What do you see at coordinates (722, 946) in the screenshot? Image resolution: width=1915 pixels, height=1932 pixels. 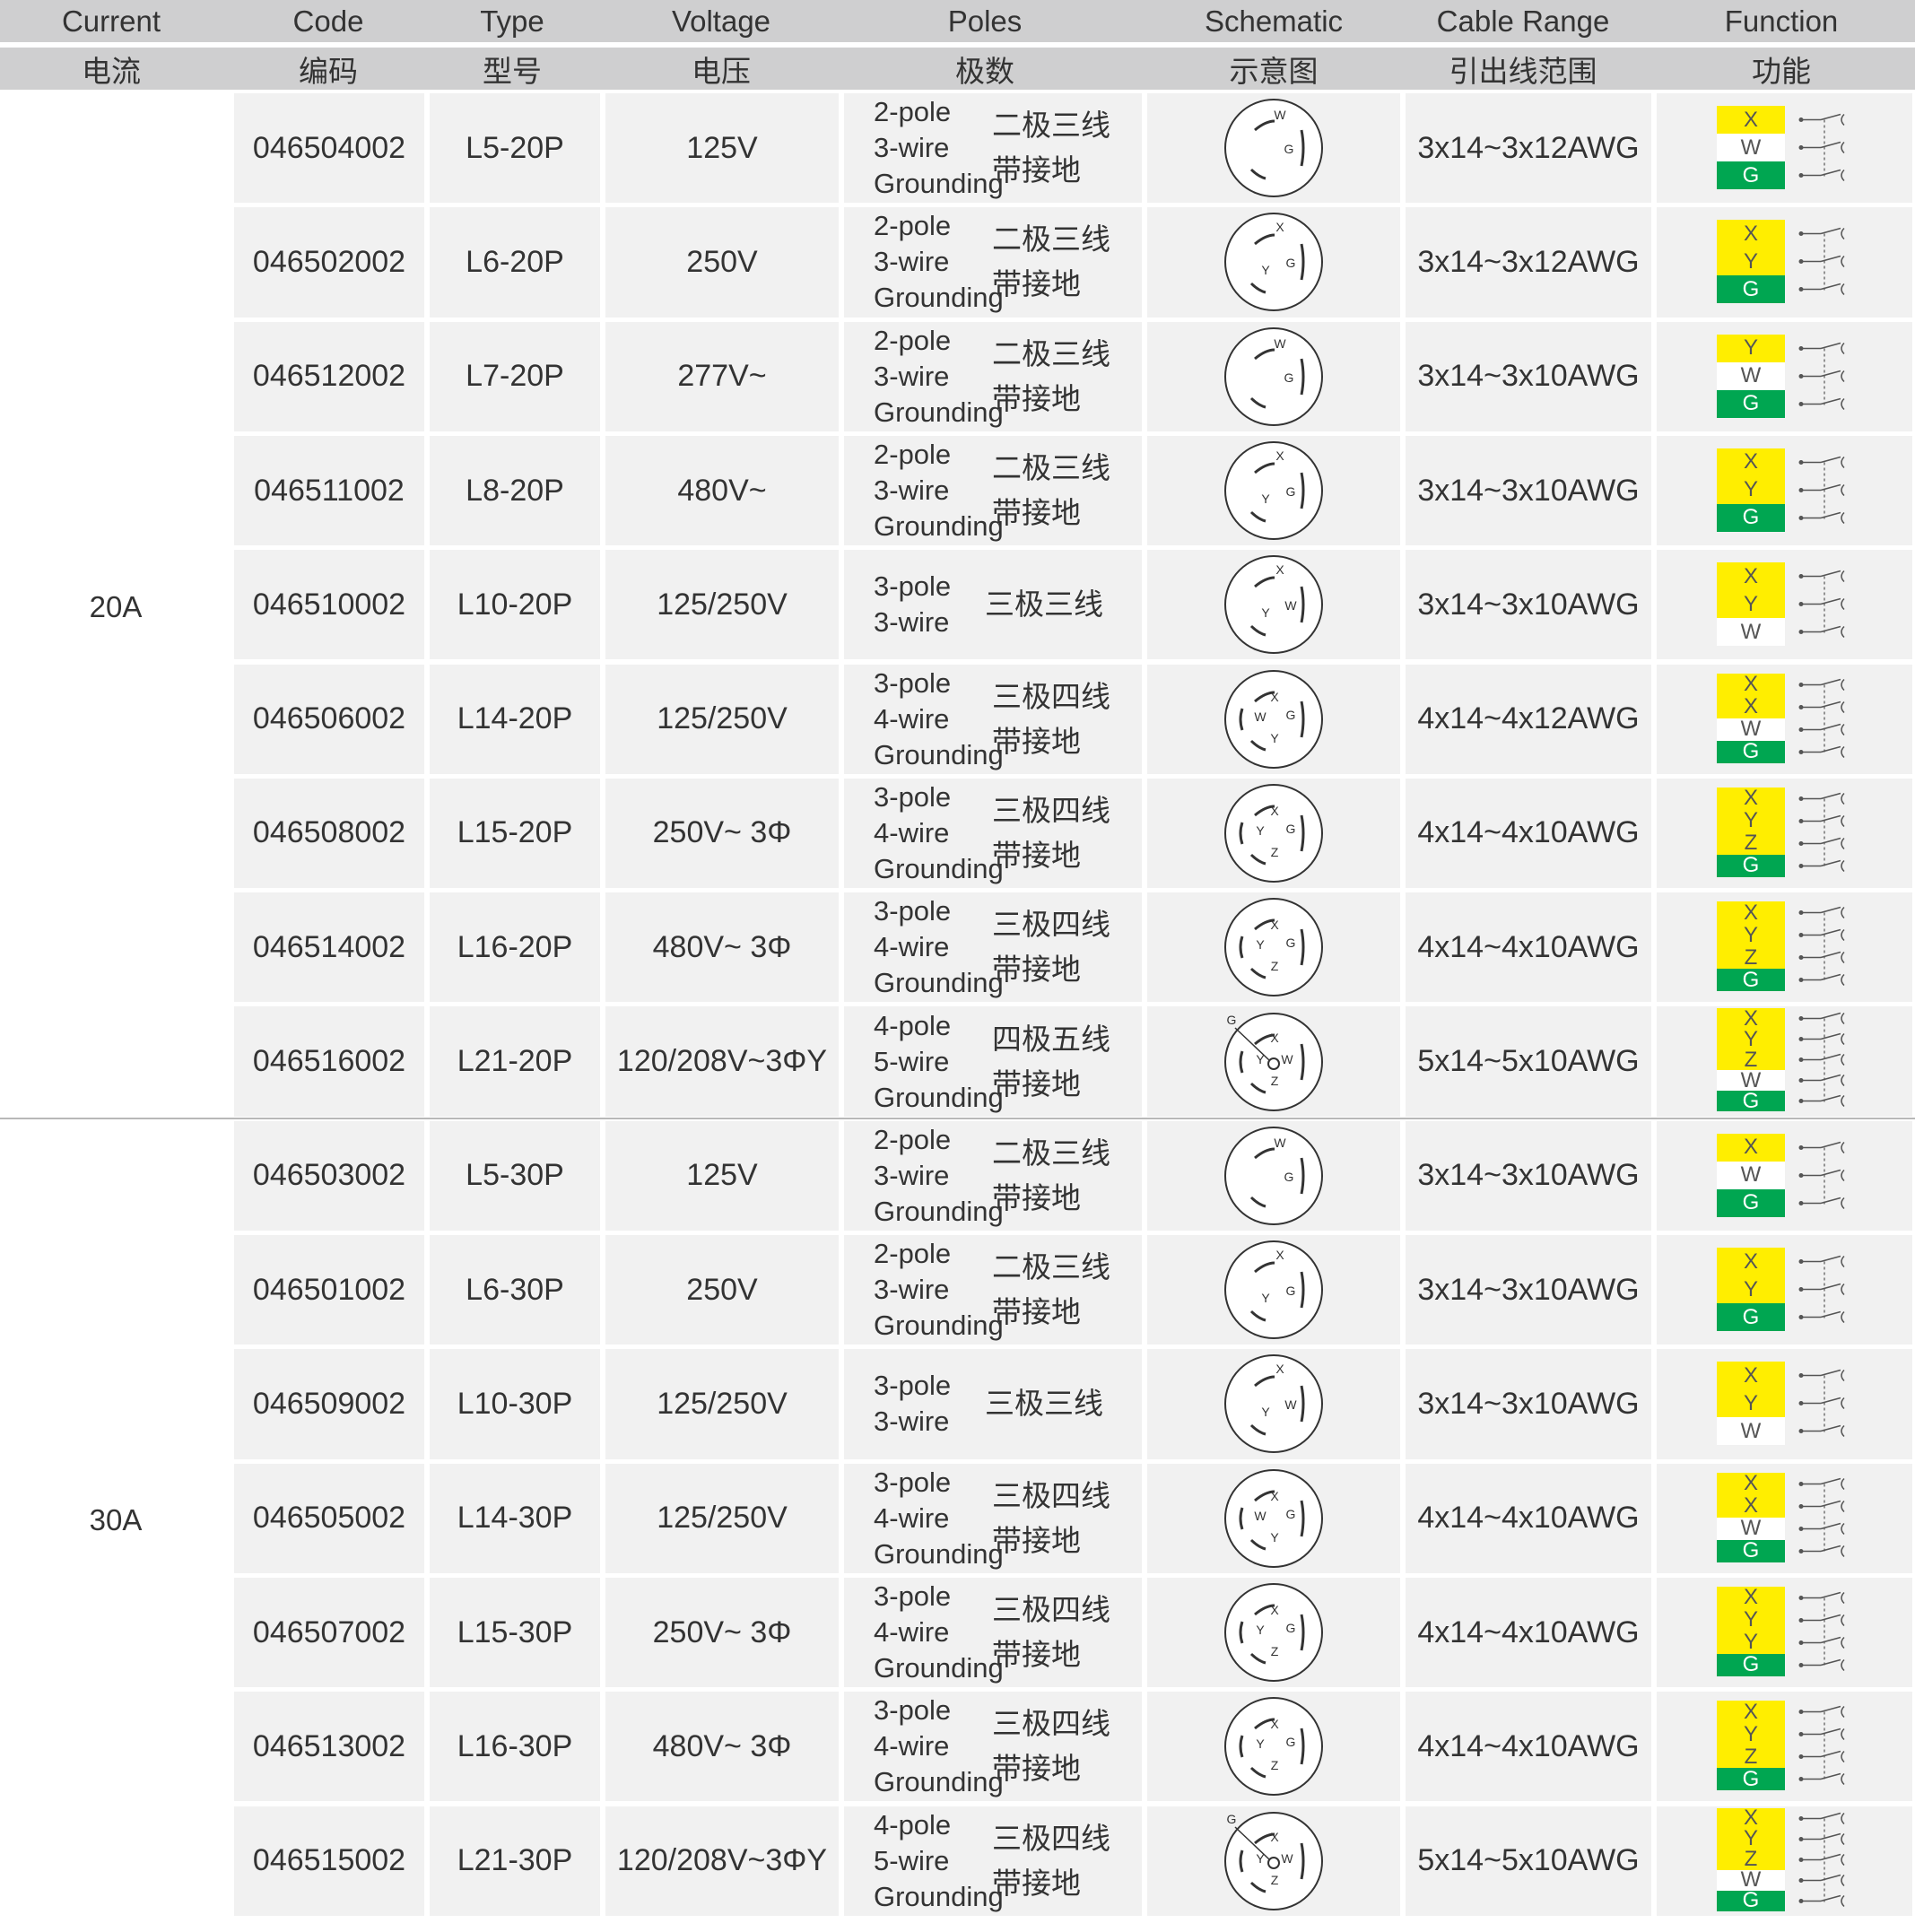 I see `cell-voltage: 480V~ 3Φ` at bounding box center [722, 946].